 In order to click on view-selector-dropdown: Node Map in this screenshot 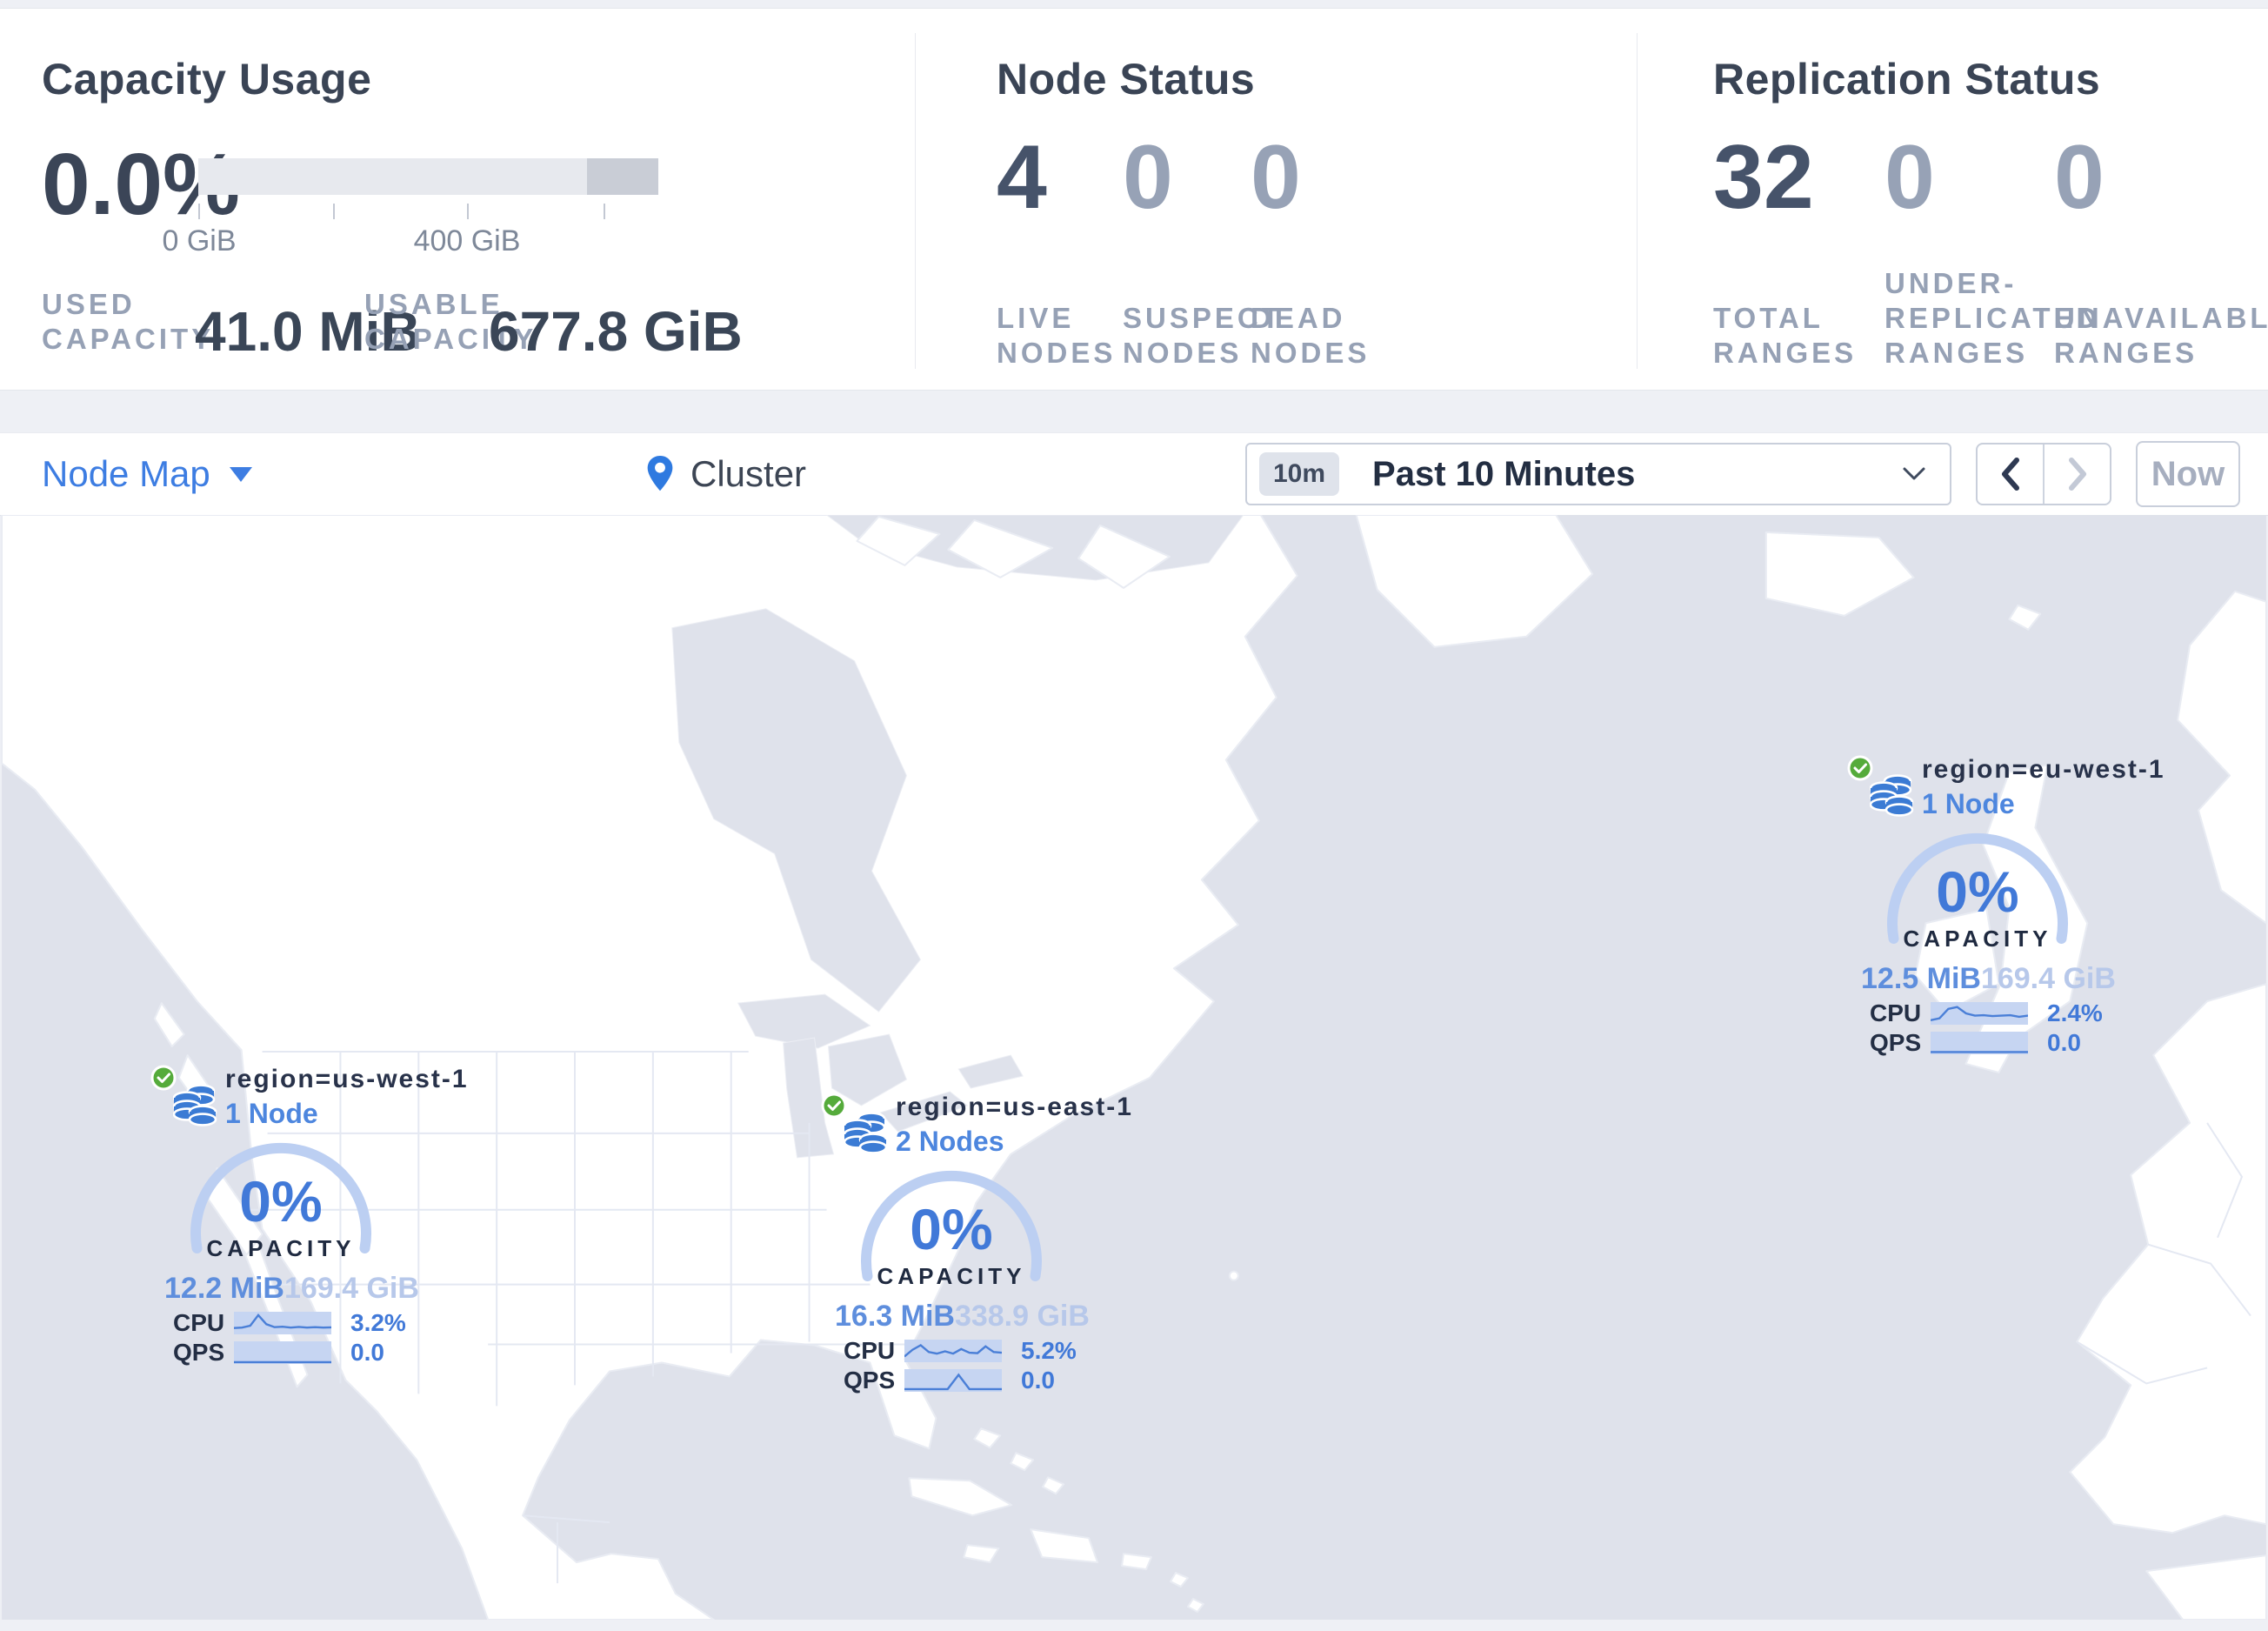, I will do `click(147, 474)`.